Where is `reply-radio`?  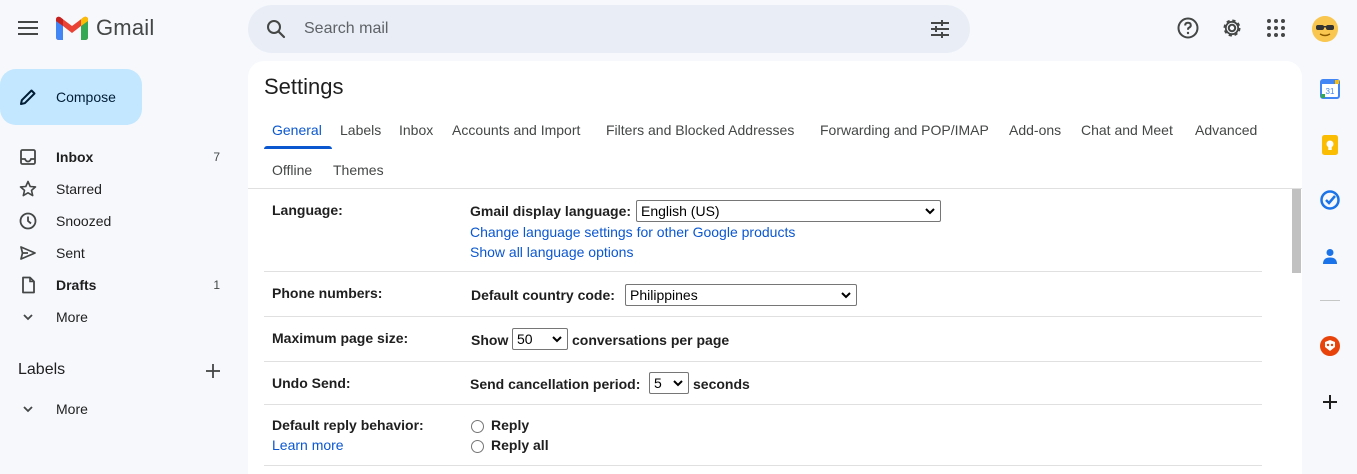 reply-radio is located at coordinates (477, 426).